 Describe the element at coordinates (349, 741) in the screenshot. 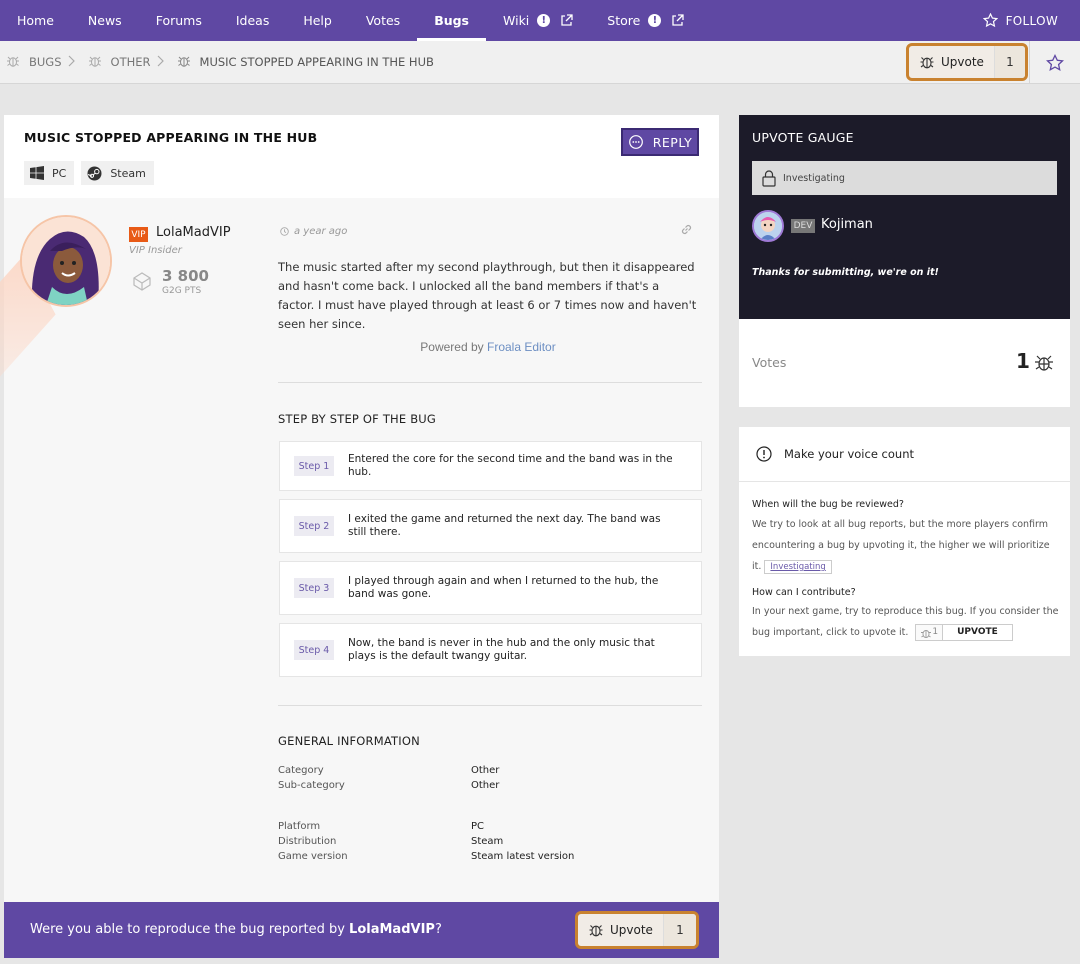

I see `general-info-title: GENERAL INFORMATION` at that location.